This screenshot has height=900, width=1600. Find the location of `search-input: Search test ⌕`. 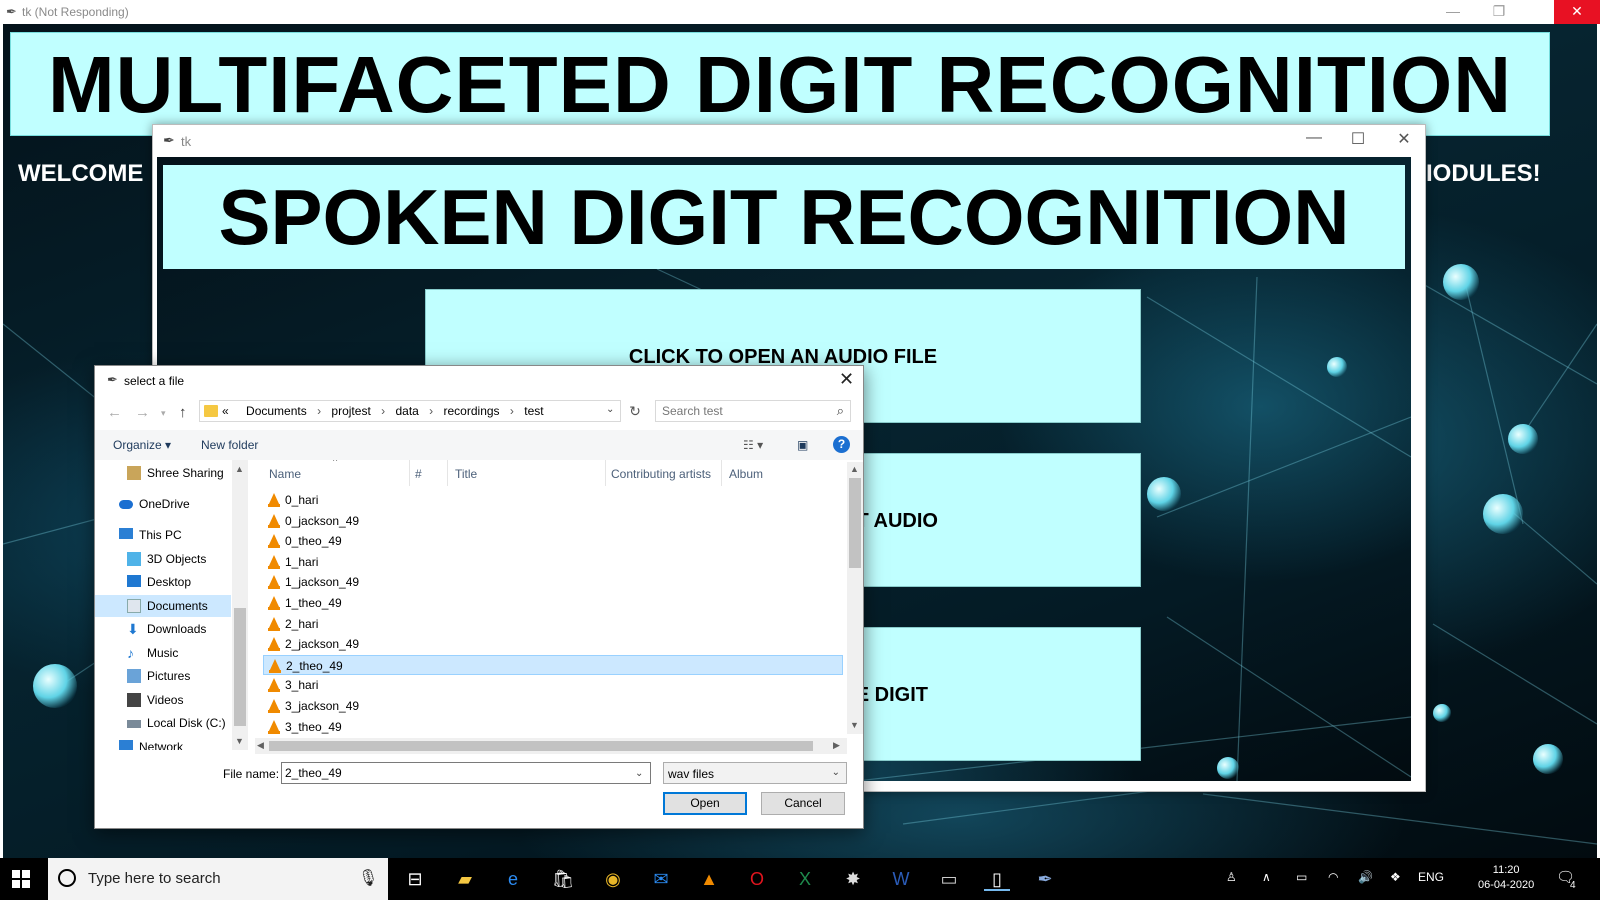

search-input: Search test ⌕ is located at coordinates (753, 411).